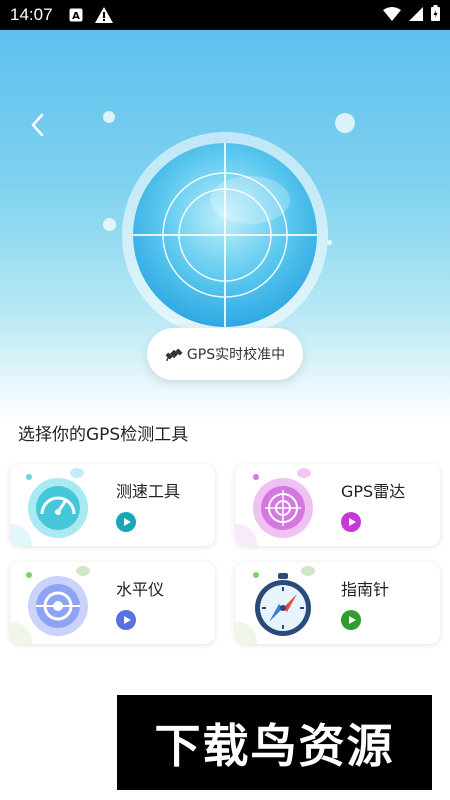 The width and height of the screenshot is (450, 800). What do you see at coordinates (337, 603) in the screenshot?
I see `tool-card-compass: 指南针` at bounding box center [337, 603].